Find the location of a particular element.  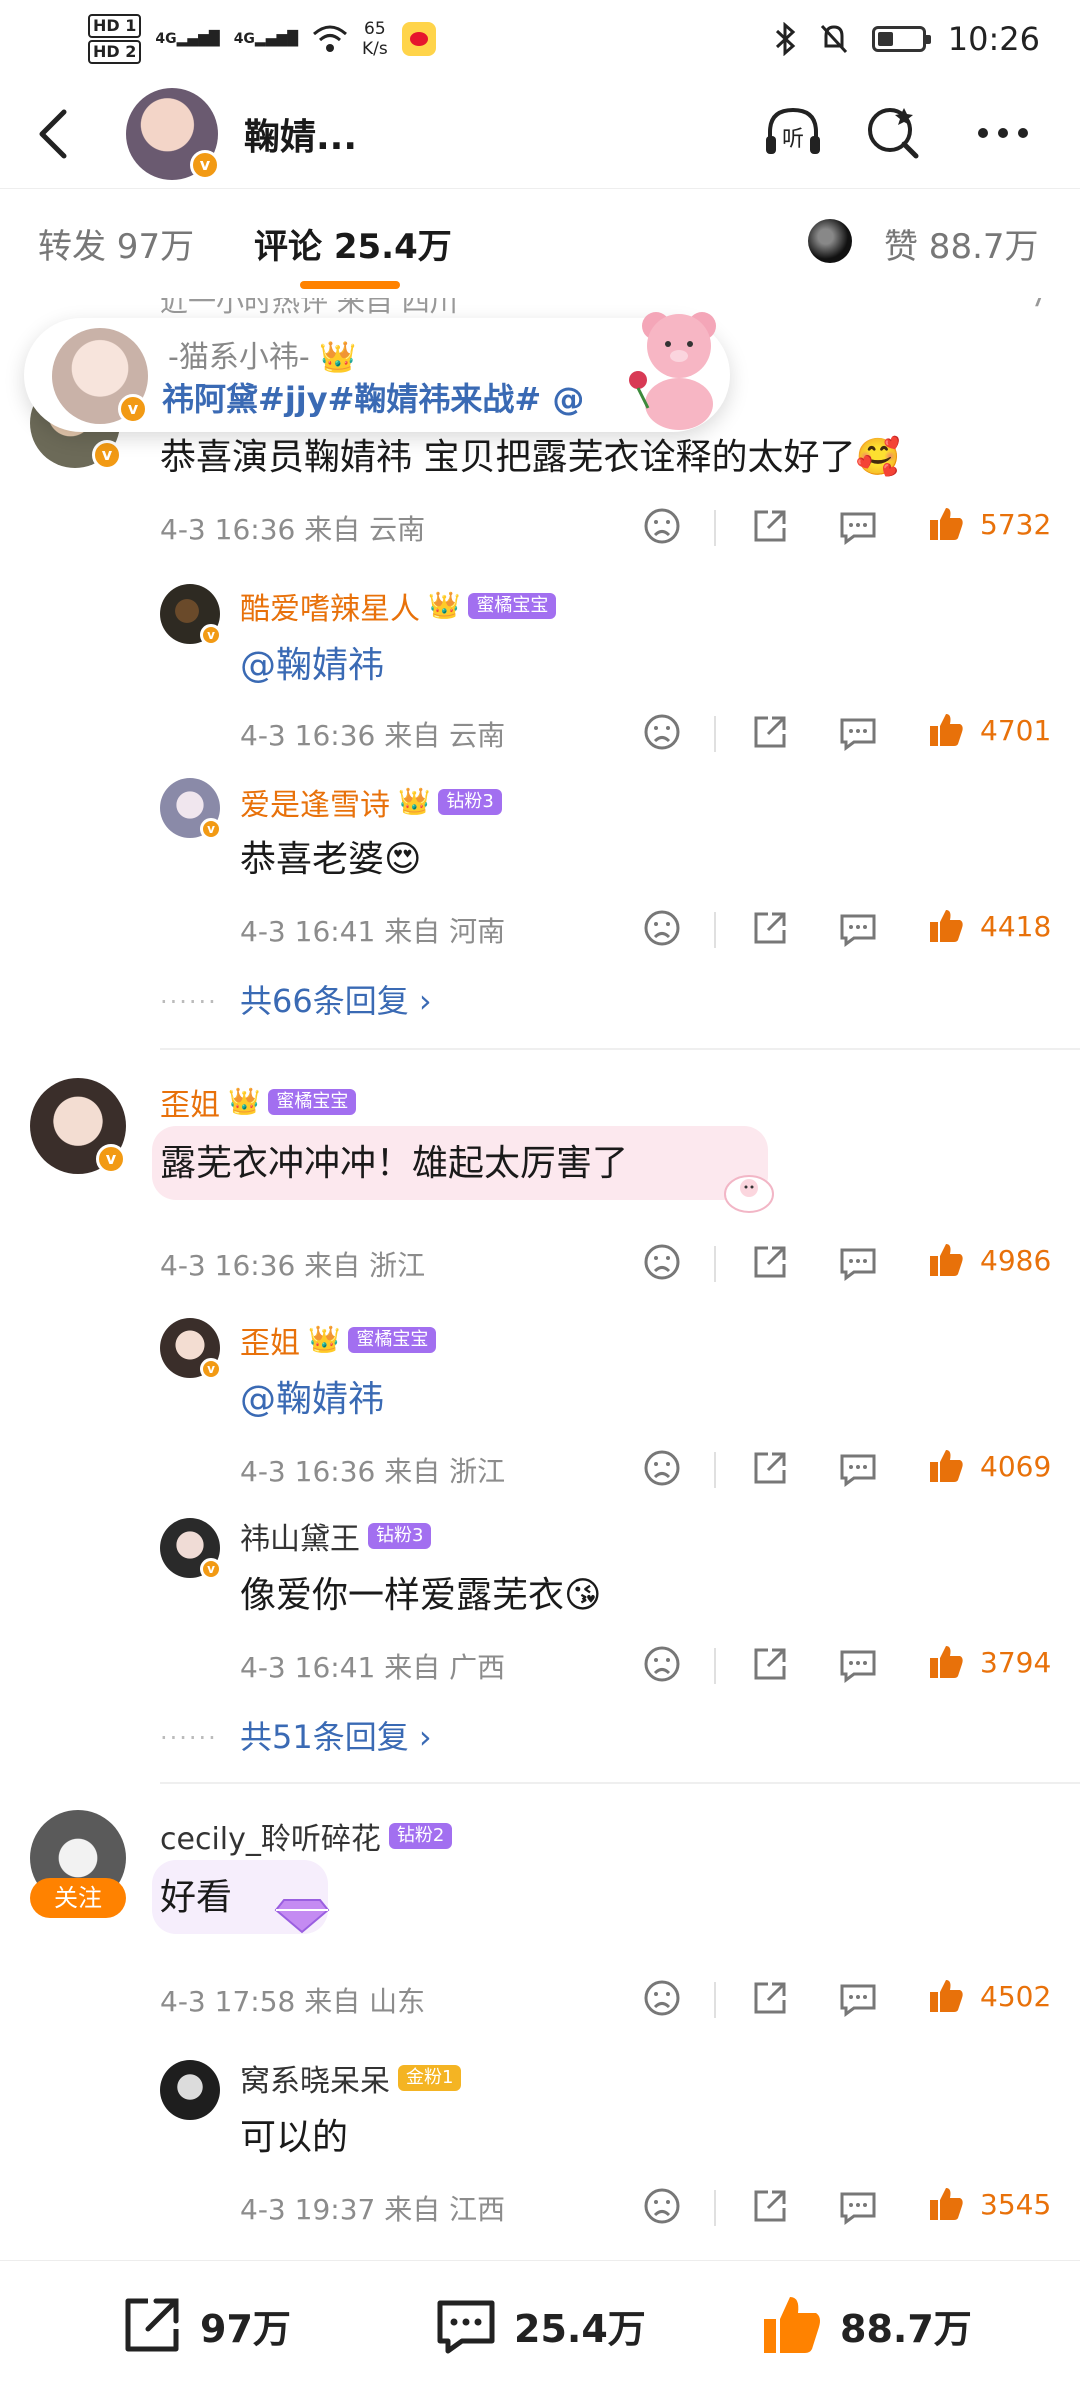

reply-meta: 4-3 16:41 来自 广西 is located at coordinates (373, 1667).